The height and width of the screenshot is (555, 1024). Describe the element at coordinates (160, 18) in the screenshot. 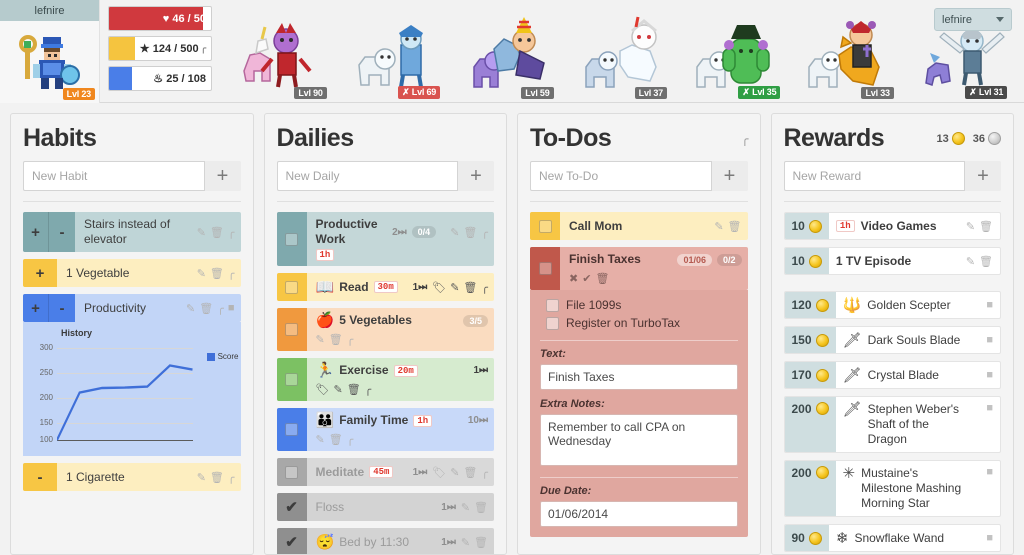

I see `health-bar: ♥ 46 / 50` at that location.